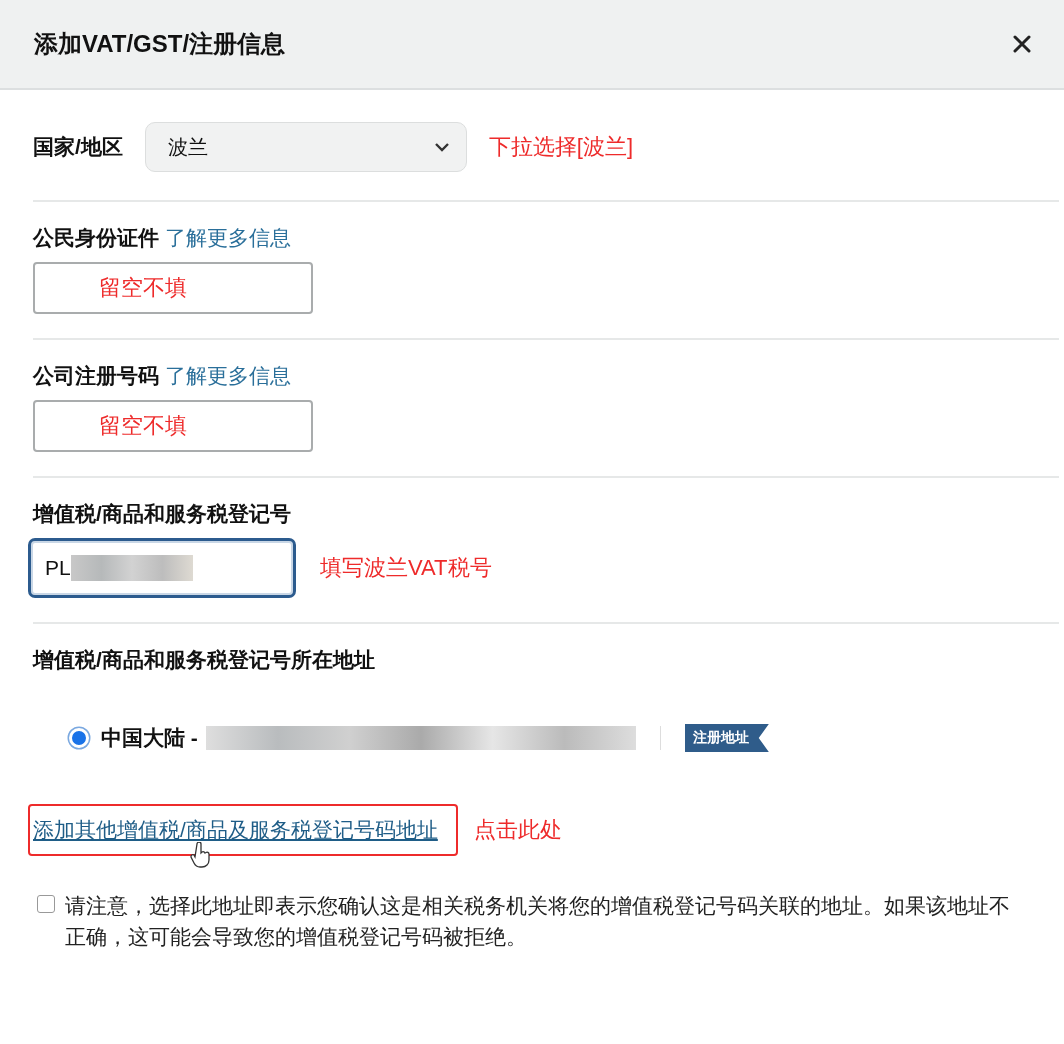 Image resolution: width=1064 pixels, height=1044 pixels. I want to click on checkbox, so click(46, 904).